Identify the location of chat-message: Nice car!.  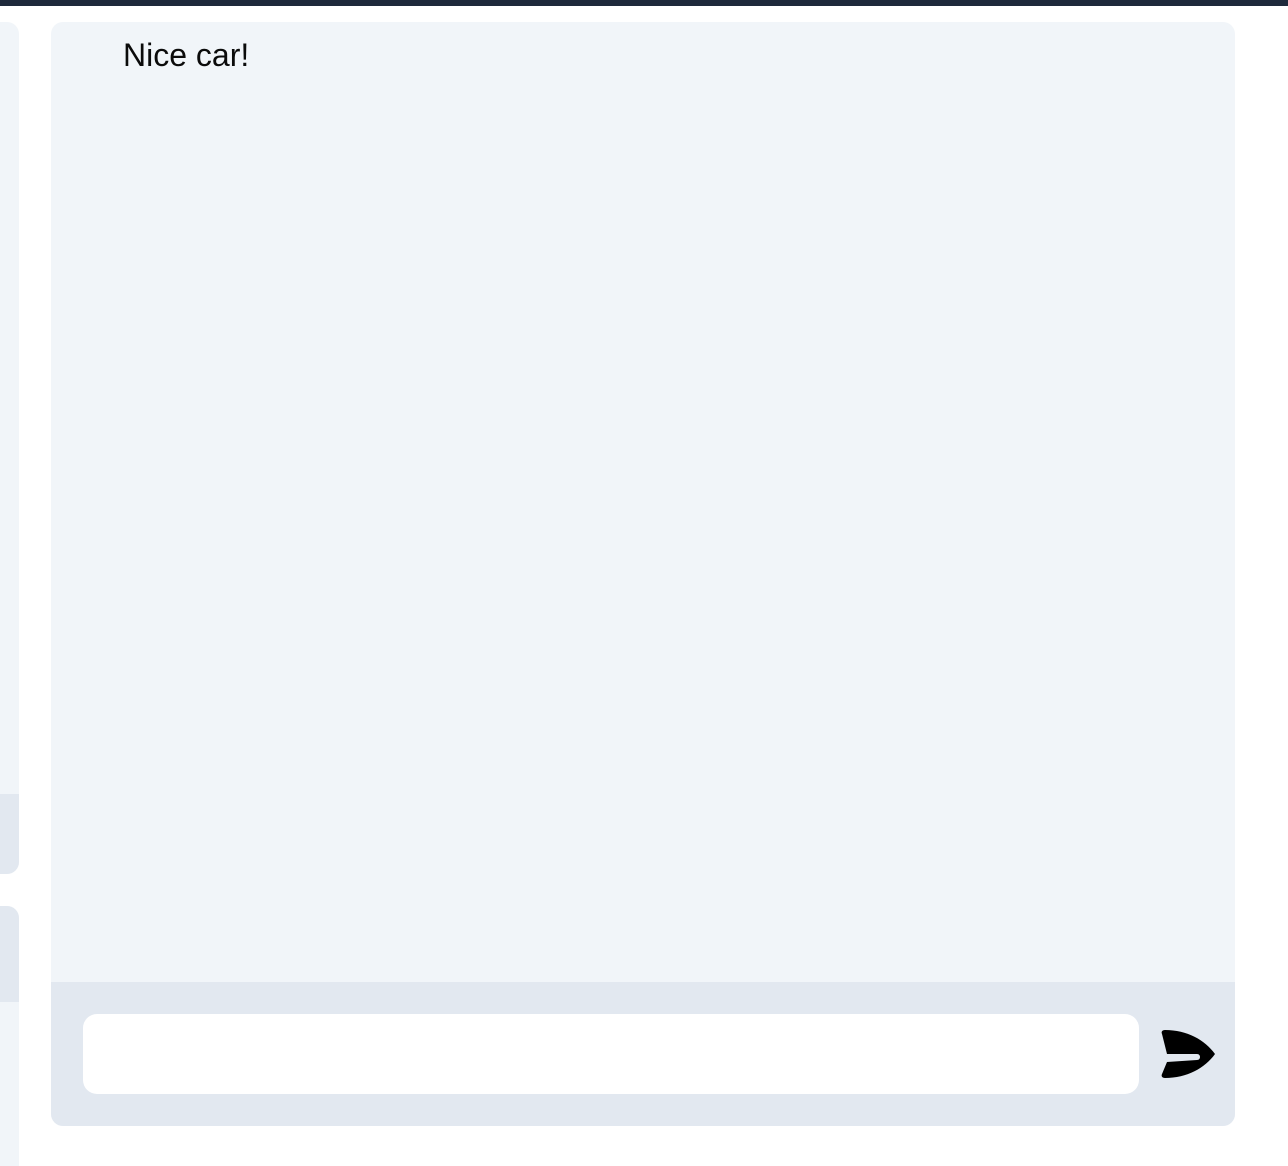
(186, 55).